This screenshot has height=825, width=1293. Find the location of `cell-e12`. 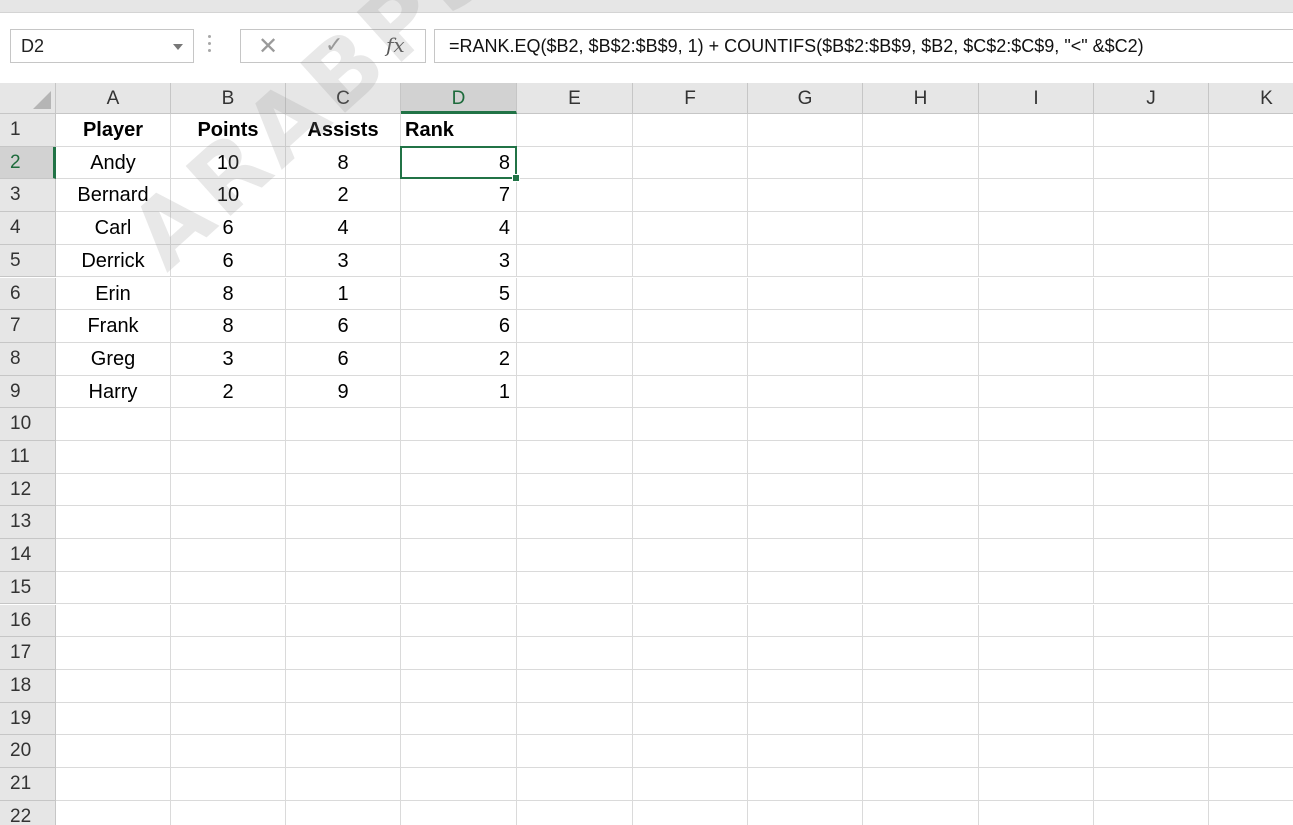

cell-e12 is located at coordinates (575, 490).